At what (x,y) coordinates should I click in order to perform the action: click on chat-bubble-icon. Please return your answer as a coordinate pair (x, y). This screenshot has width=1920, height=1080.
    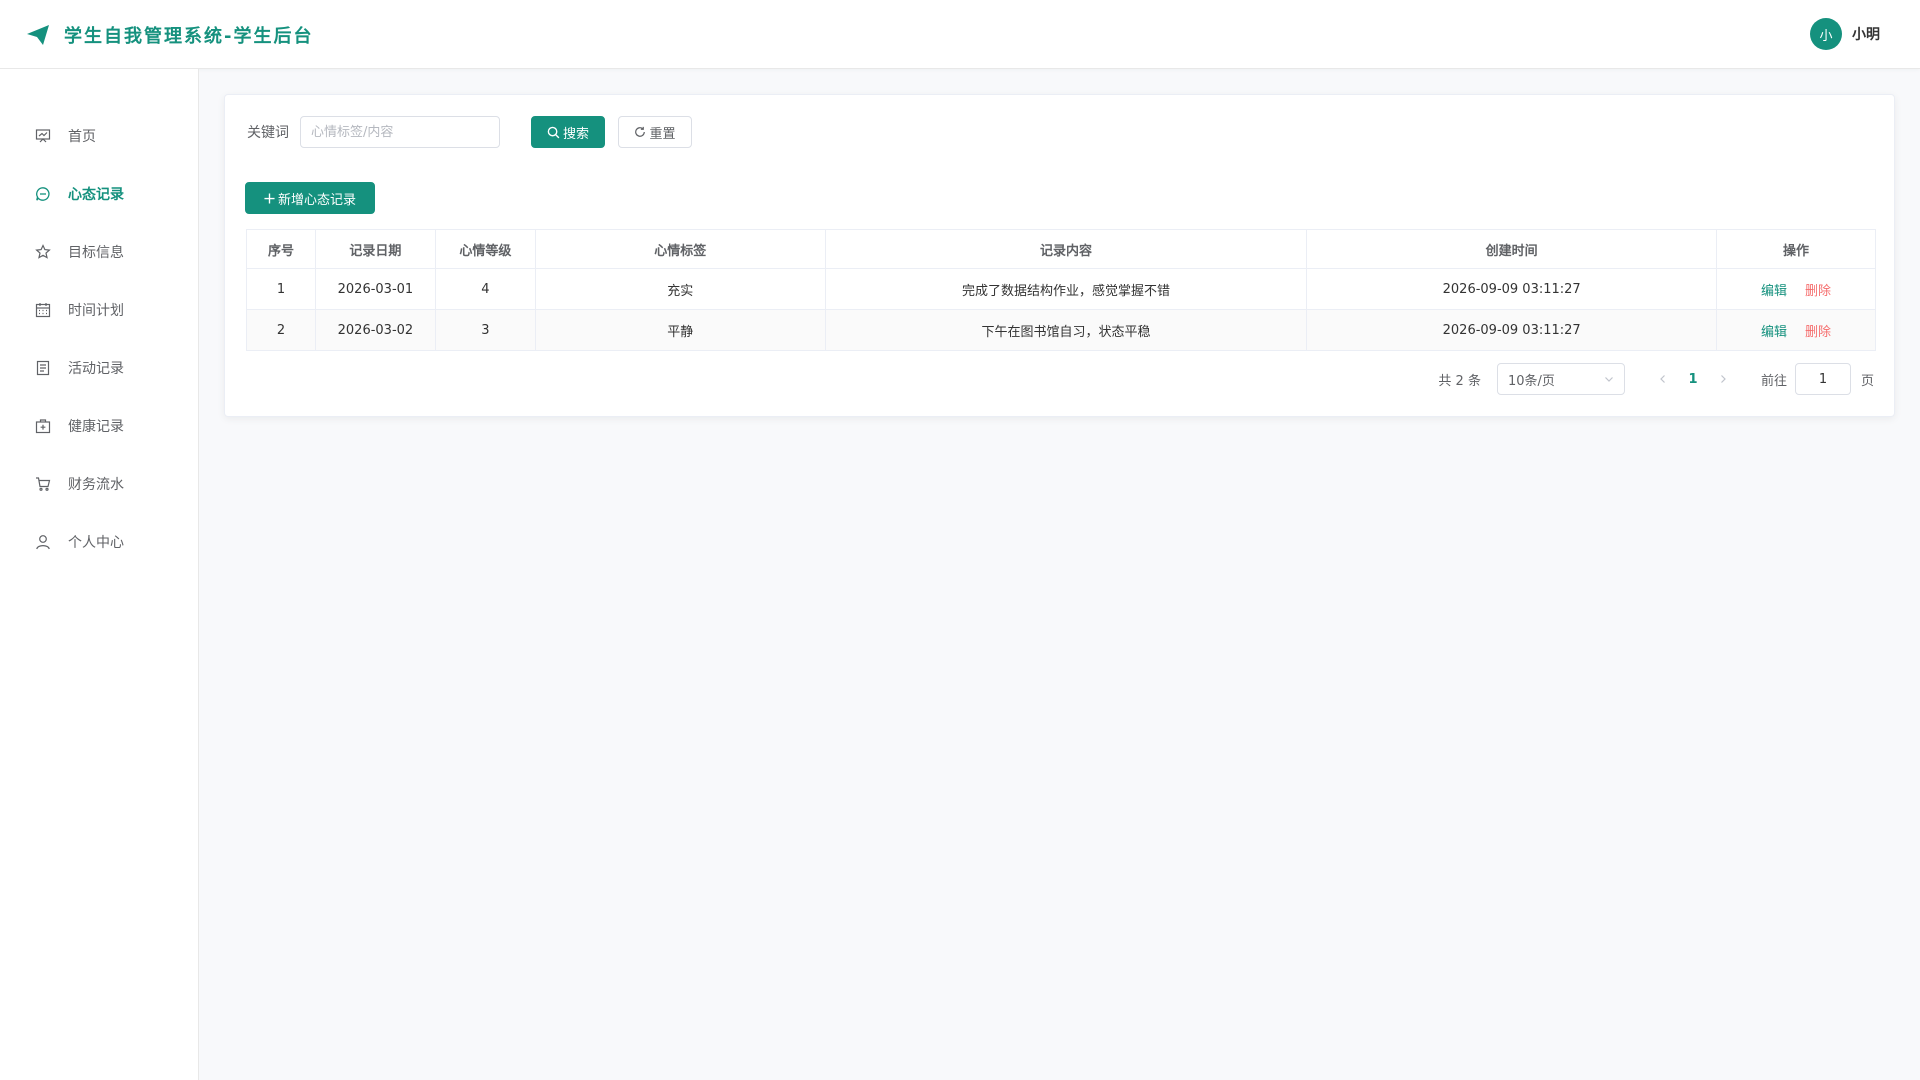
    Looking at the image, I should click on (43, 194).